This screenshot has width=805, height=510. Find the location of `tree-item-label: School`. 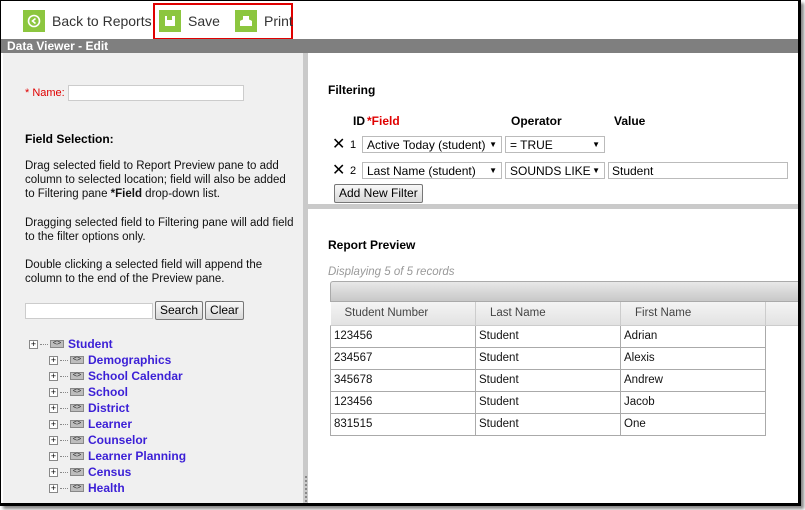

tree-item-label: School is located at coordinates (108, 392).